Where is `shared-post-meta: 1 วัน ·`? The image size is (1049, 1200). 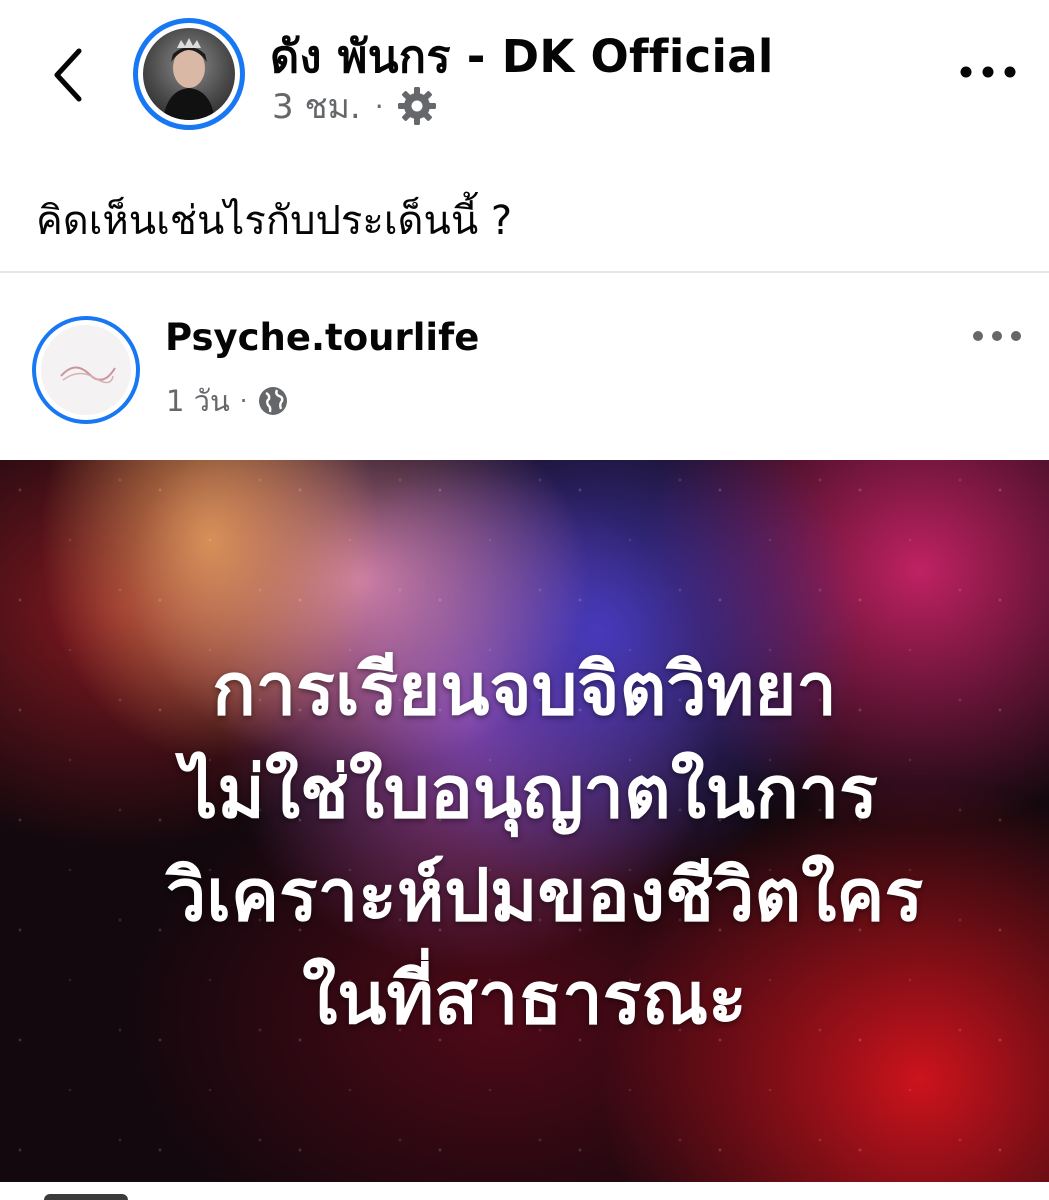
shared-post-meta: 1 วัน · is located at coordinates (227, 401).